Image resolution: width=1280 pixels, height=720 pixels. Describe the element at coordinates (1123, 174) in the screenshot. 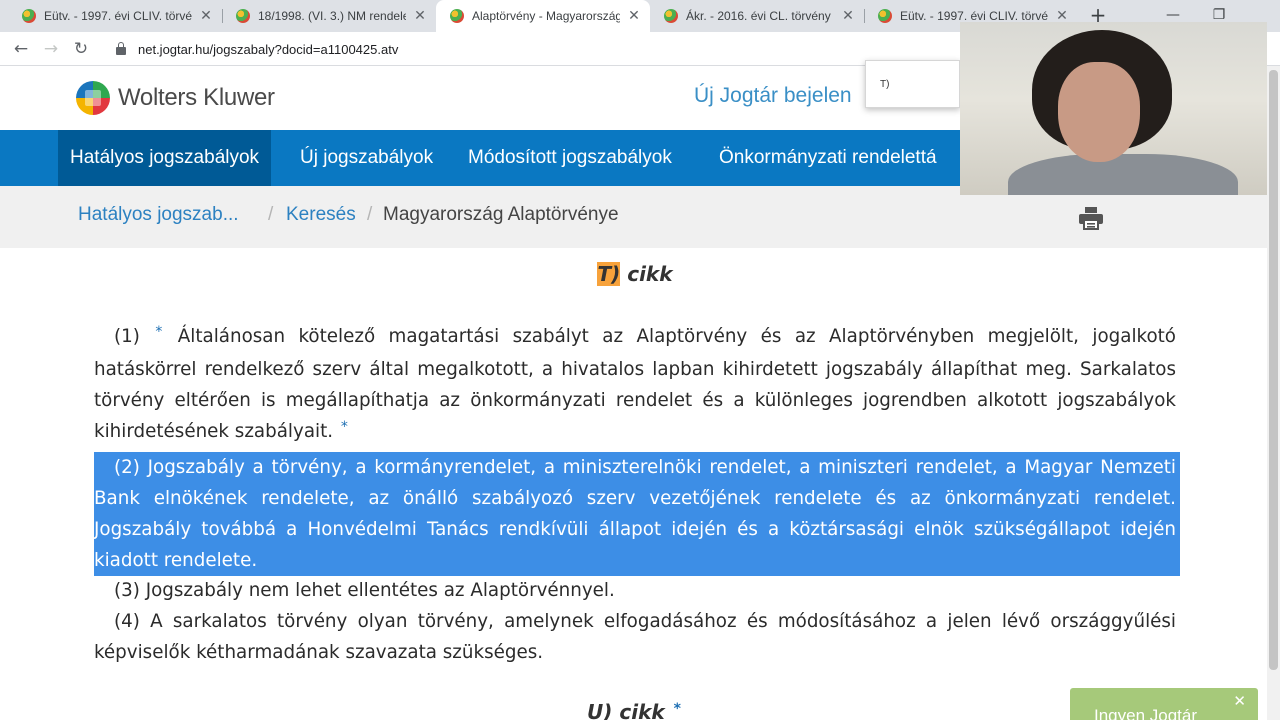

I see `webcam-person-shirt` at that location.